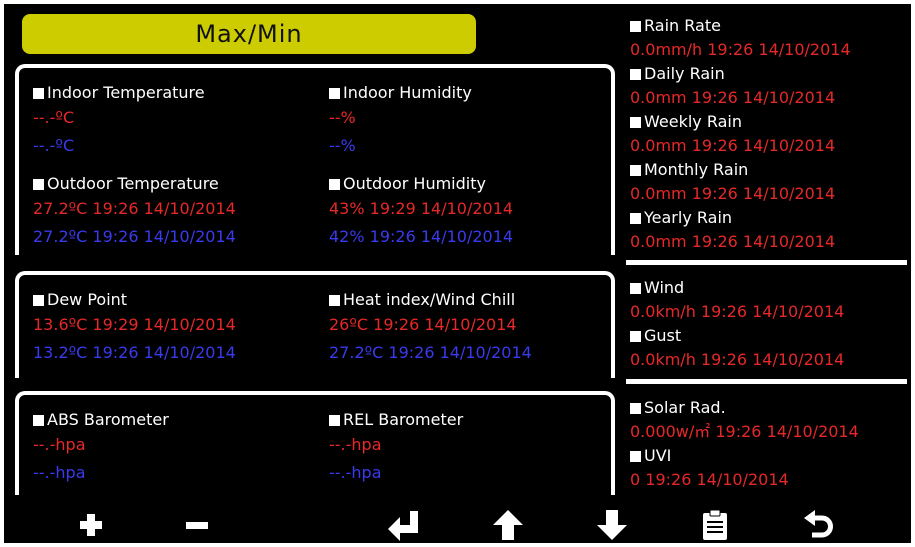  Describe the element at coordinates (178, 121) in the screenshot. I see `indoor-temperature-item: Indoor Temperature --.-ºC --.-ºC` at that location.